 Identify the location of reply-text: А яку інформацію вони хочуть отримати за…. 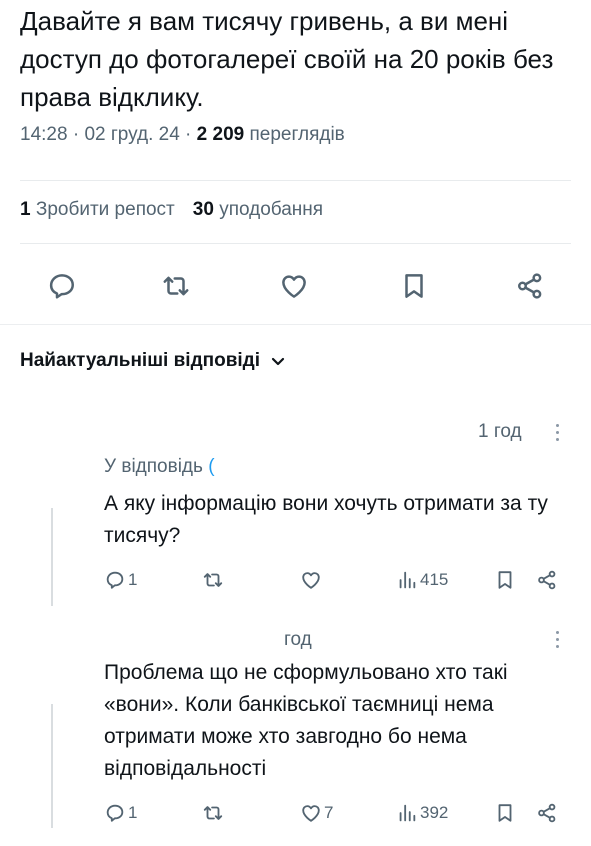
(326, 519).